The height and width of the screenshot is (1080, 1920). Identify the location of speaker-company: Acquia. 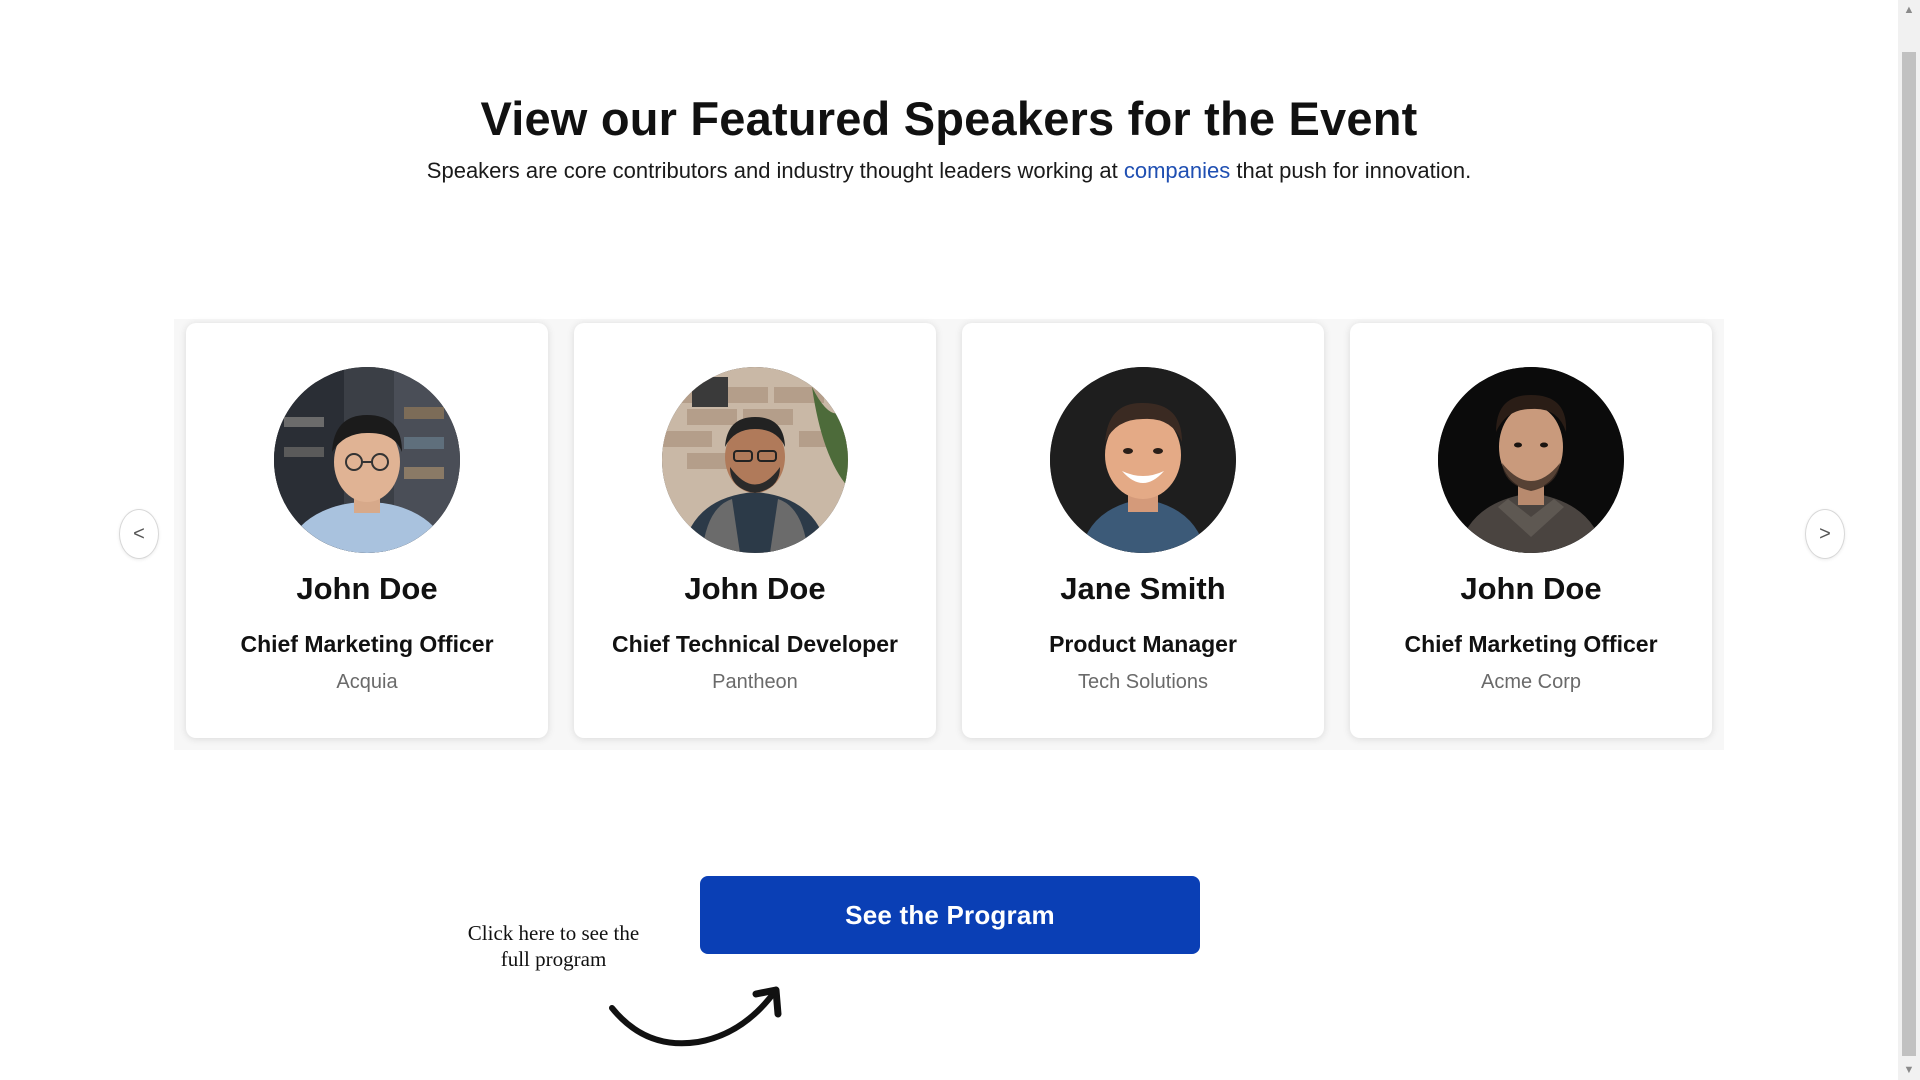
(367, 682).